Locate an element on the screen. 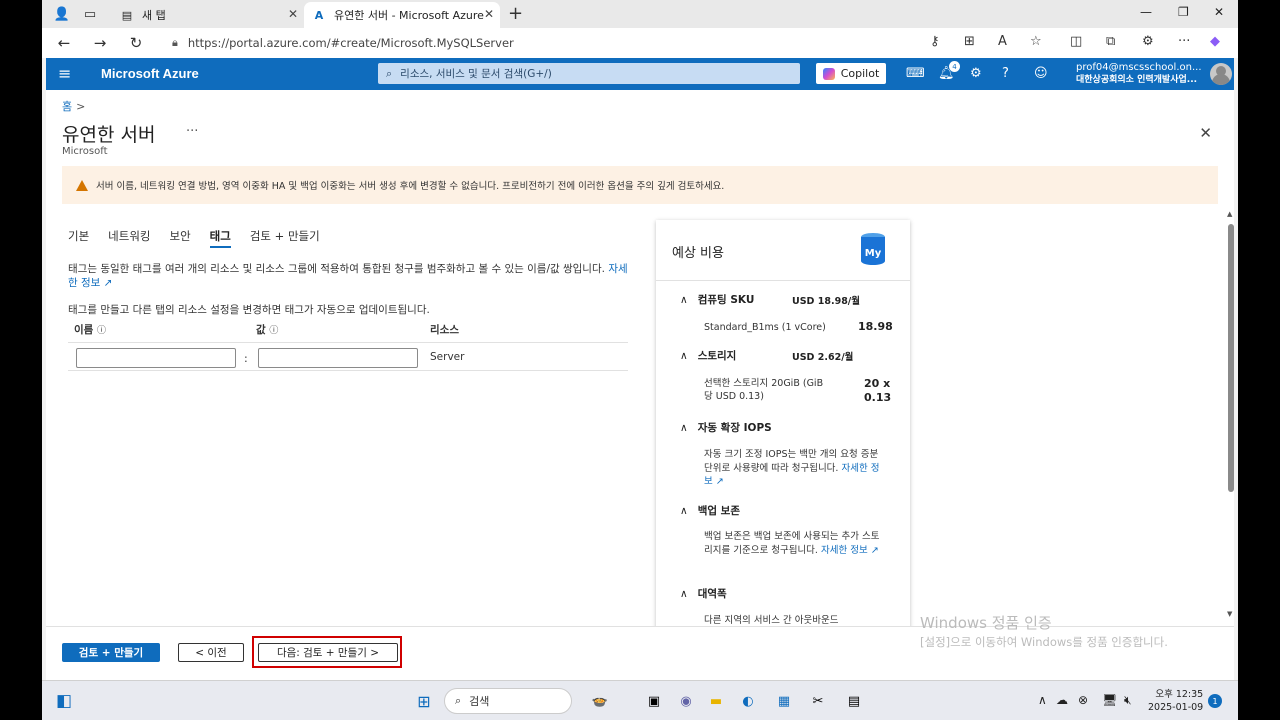  activation-watermark-title: Windows 정품 인증 is located at coordinates (986, 623).